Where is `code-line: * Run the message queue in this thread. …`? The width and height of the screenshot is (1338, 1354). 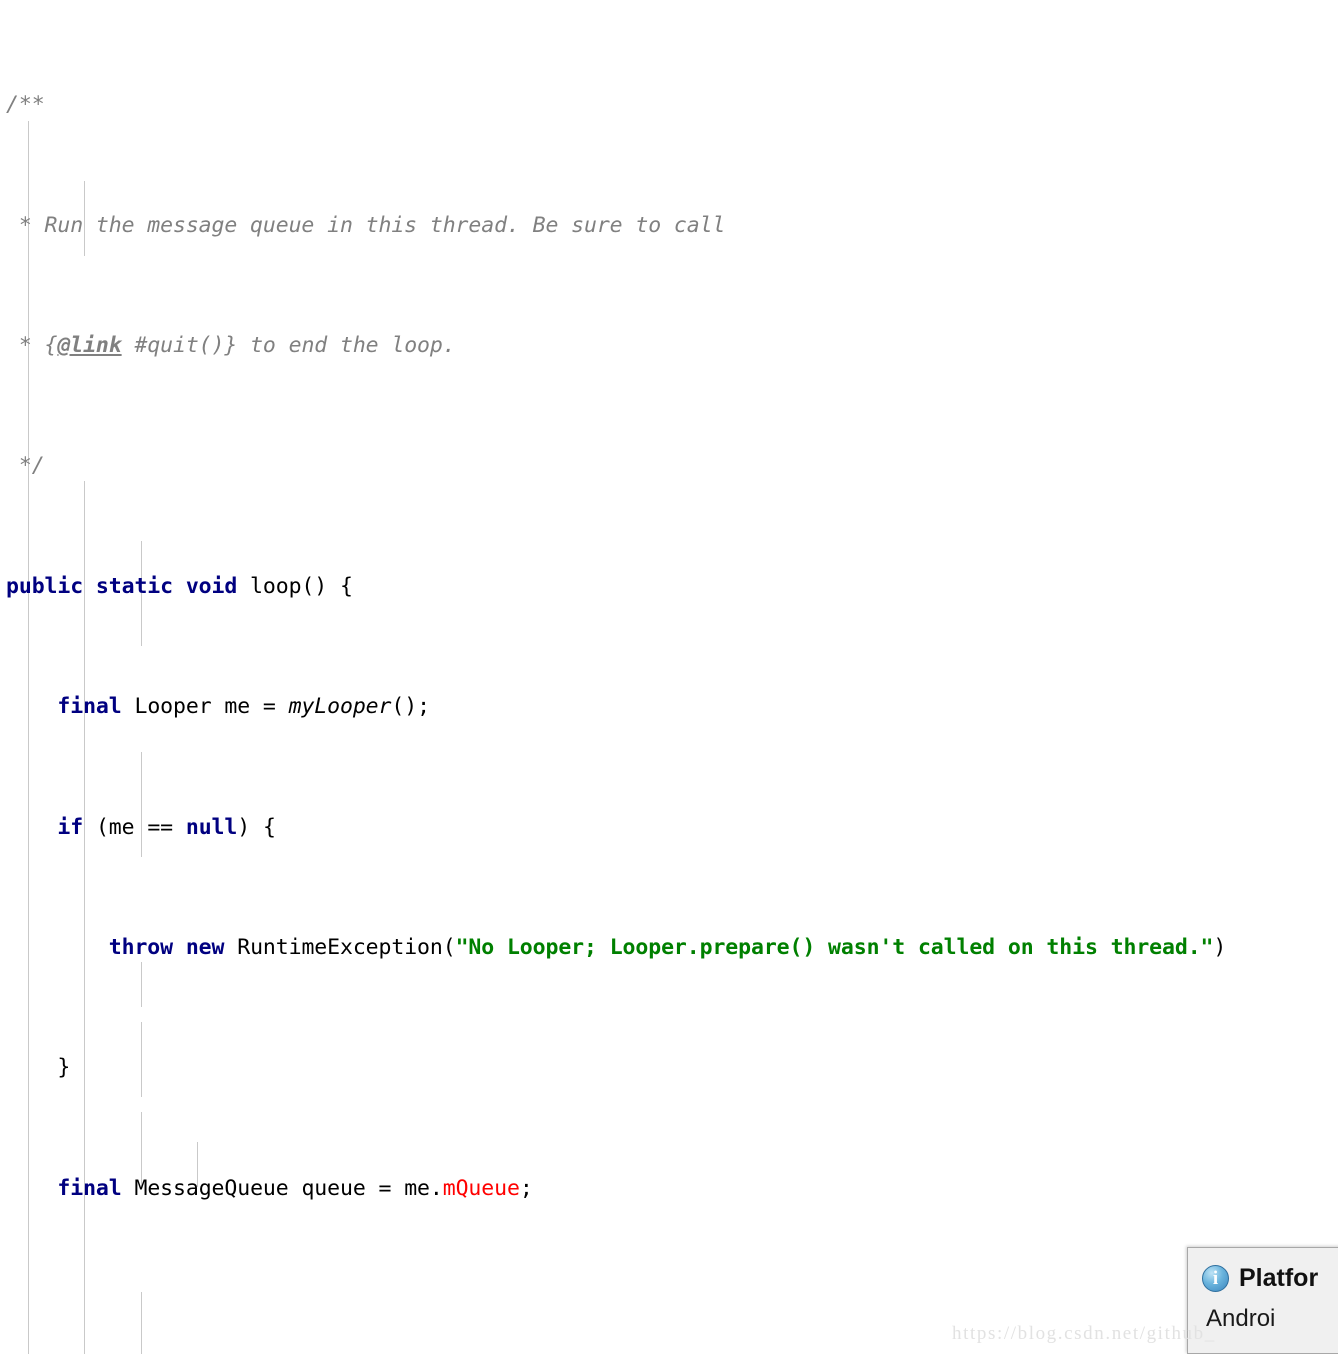
code-line: * Run the message queue in this thread. … is located at coordinates (669, 226).